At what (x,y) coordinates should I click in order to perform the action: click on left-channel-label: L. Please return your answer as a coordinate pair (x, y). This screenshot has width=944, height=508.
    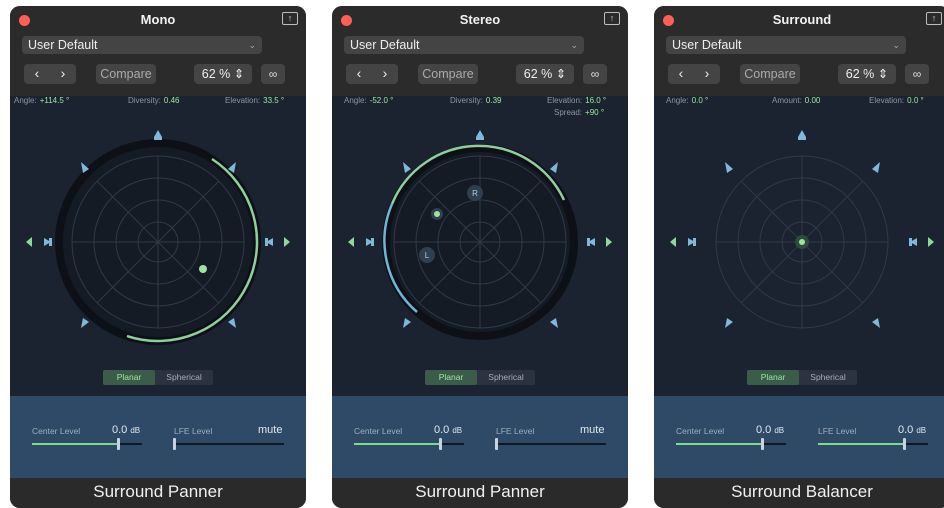
    Looking at the image, I should click on (427, 255).